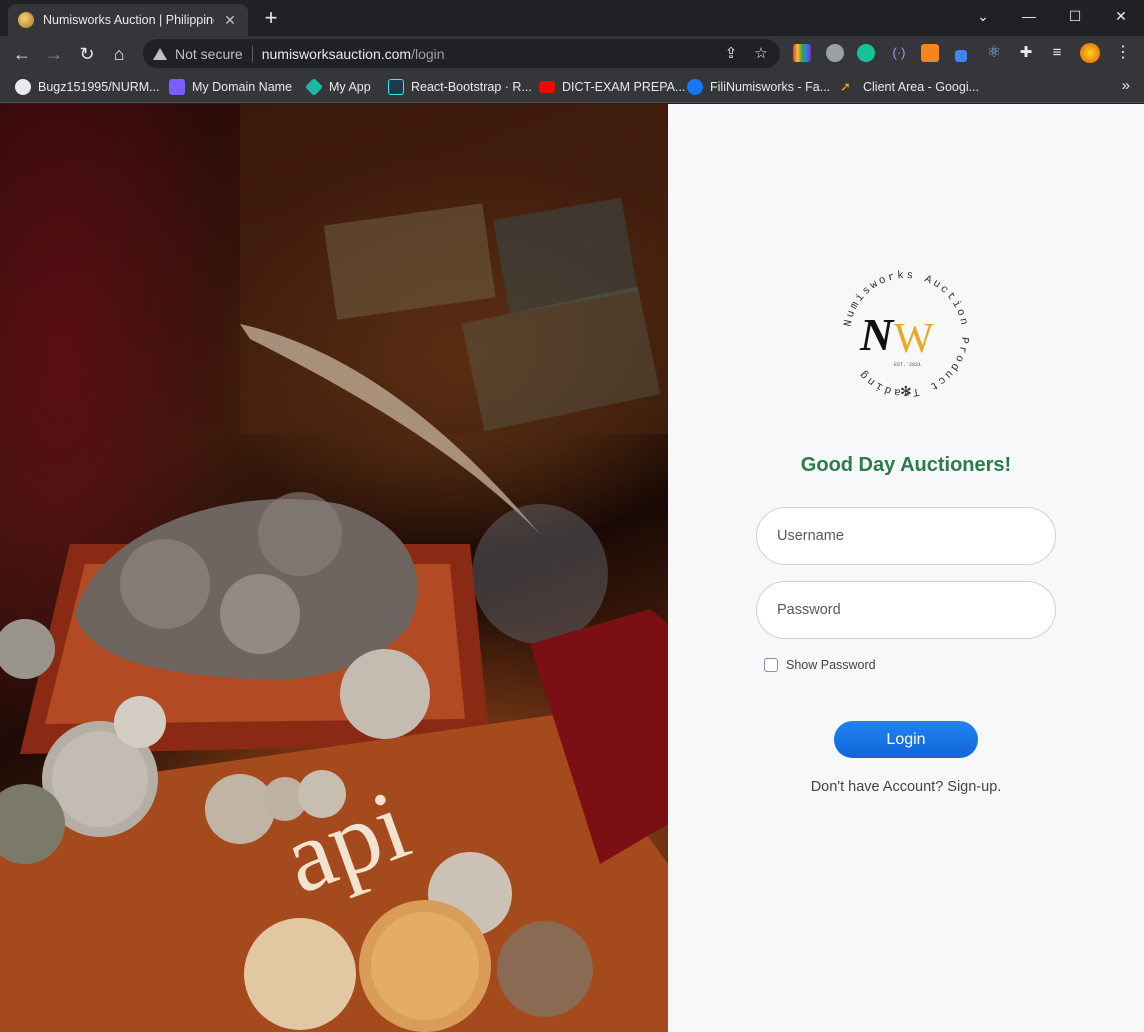  Describe the element at coordinates (547, 87) in the screenshot. I see `youtube-icon` at that location.